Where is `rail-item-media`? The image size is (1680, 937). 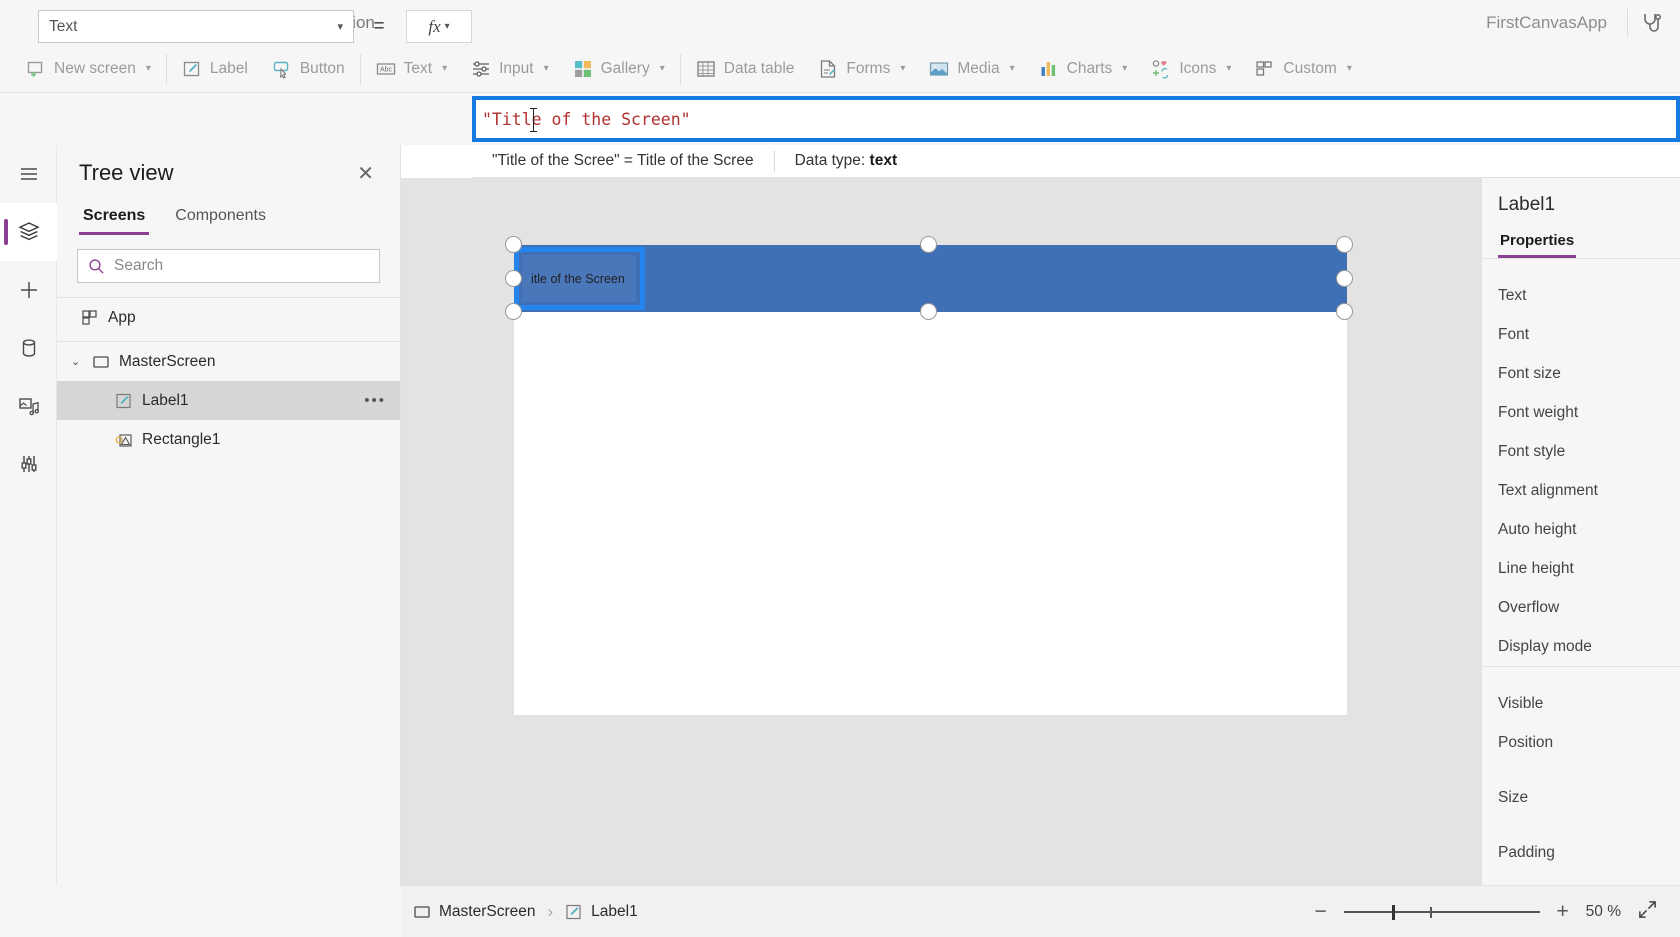
rail-item-media is located at coordinates (28, 406).